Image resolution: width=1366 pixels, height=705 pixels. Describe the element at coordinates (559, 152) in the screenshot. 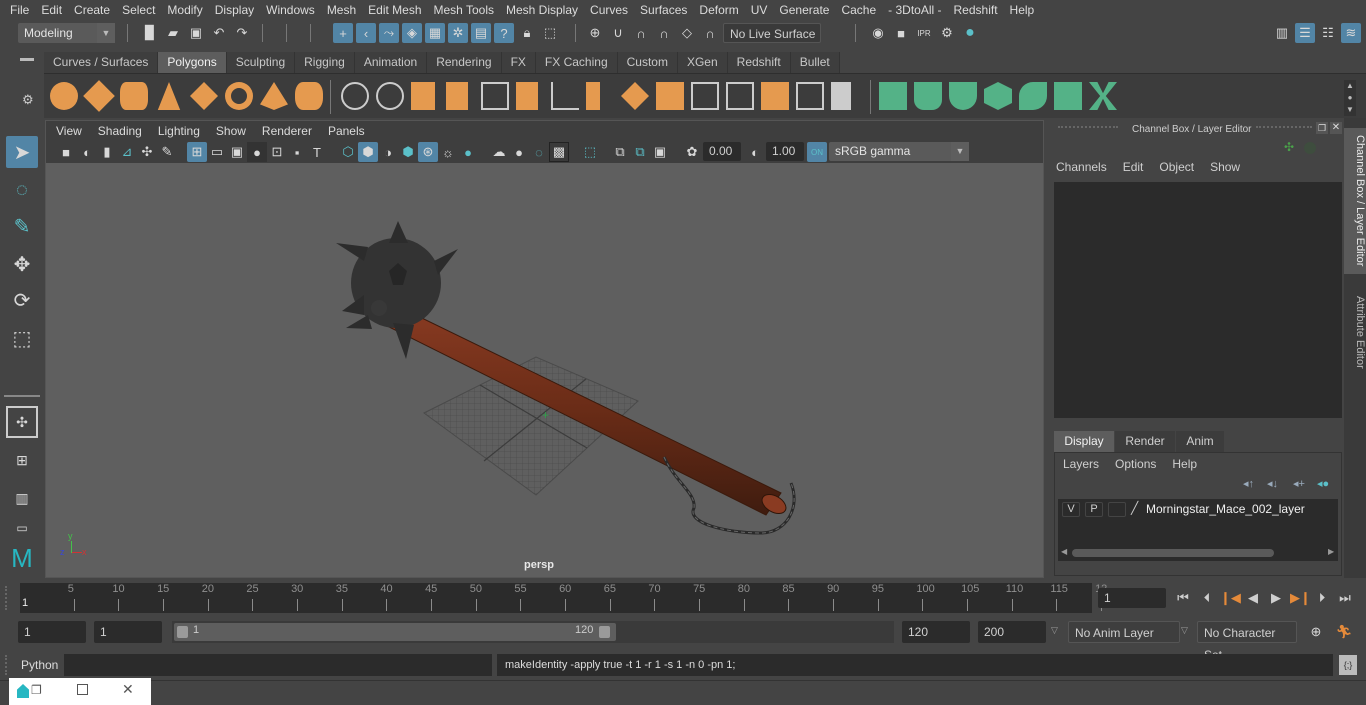

I see `depth-of-field-icon: ▩` at that location.